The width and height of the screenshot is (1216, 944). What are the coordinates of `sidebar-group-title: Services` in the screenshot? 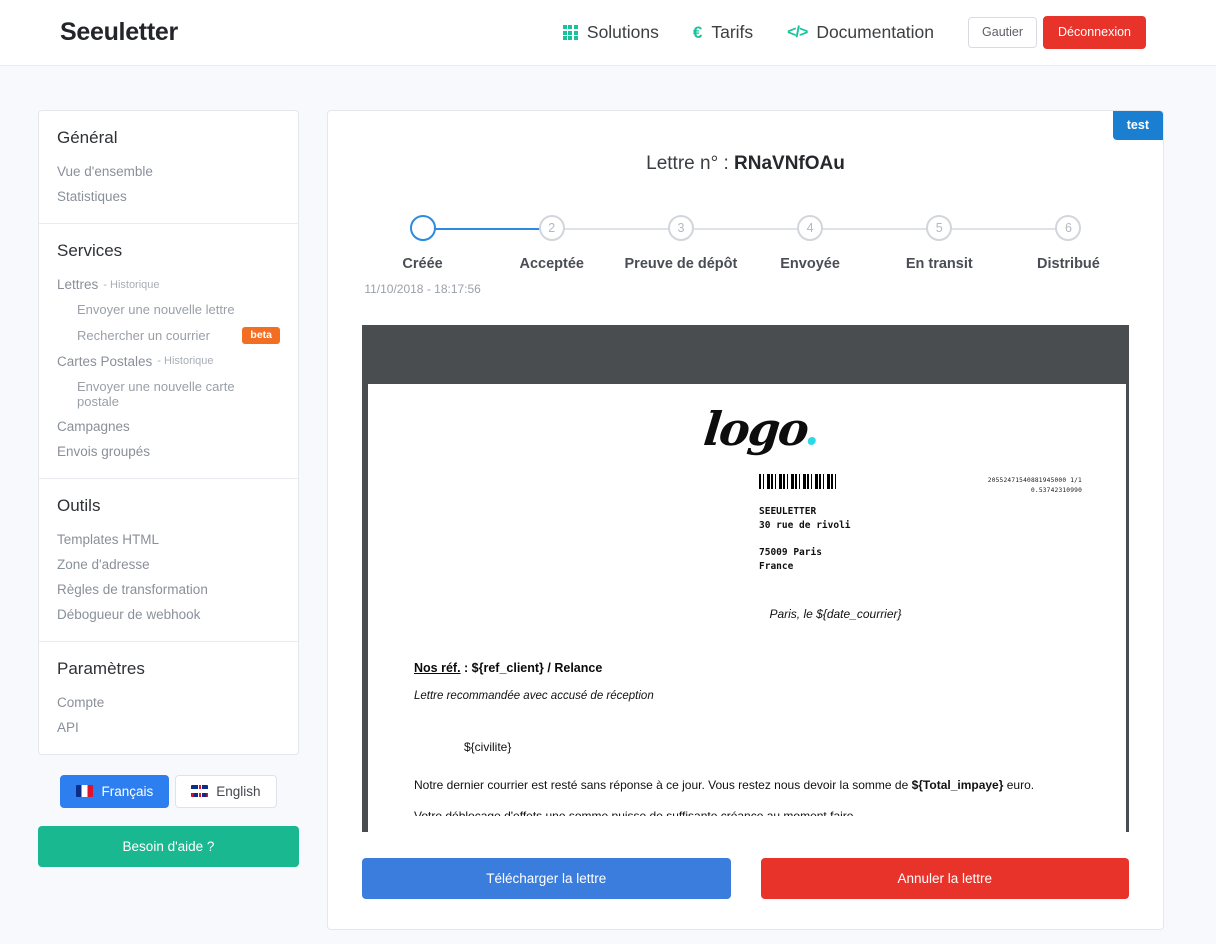 It's located at (90, 250).